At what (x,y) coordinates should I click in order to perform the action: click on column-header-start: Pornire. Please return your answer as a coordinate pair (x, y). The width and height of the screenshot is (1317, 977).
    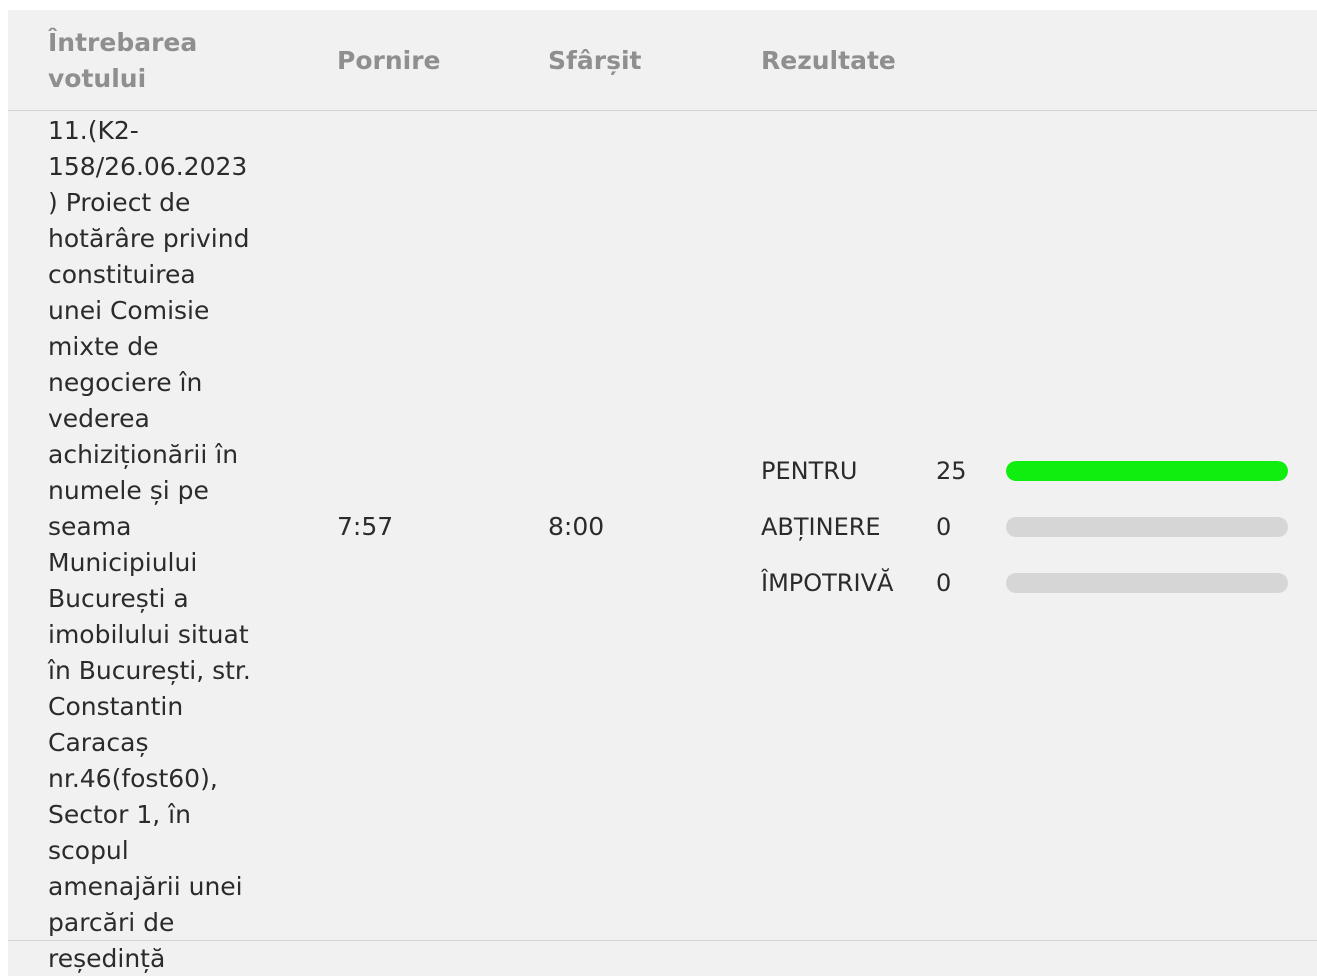
    Looking at the image, I should click on (389, 60).